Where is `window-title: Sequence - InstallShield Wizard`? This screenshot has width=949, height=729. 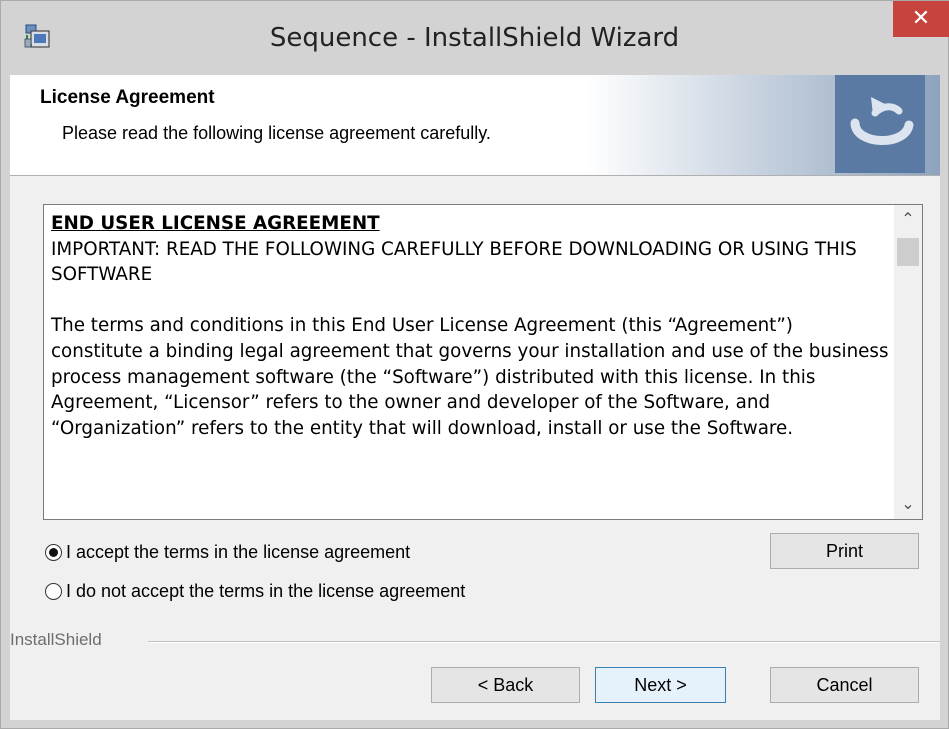
window-title: Sequence - InstallShield Wizard is located at coordinates (474, 38).